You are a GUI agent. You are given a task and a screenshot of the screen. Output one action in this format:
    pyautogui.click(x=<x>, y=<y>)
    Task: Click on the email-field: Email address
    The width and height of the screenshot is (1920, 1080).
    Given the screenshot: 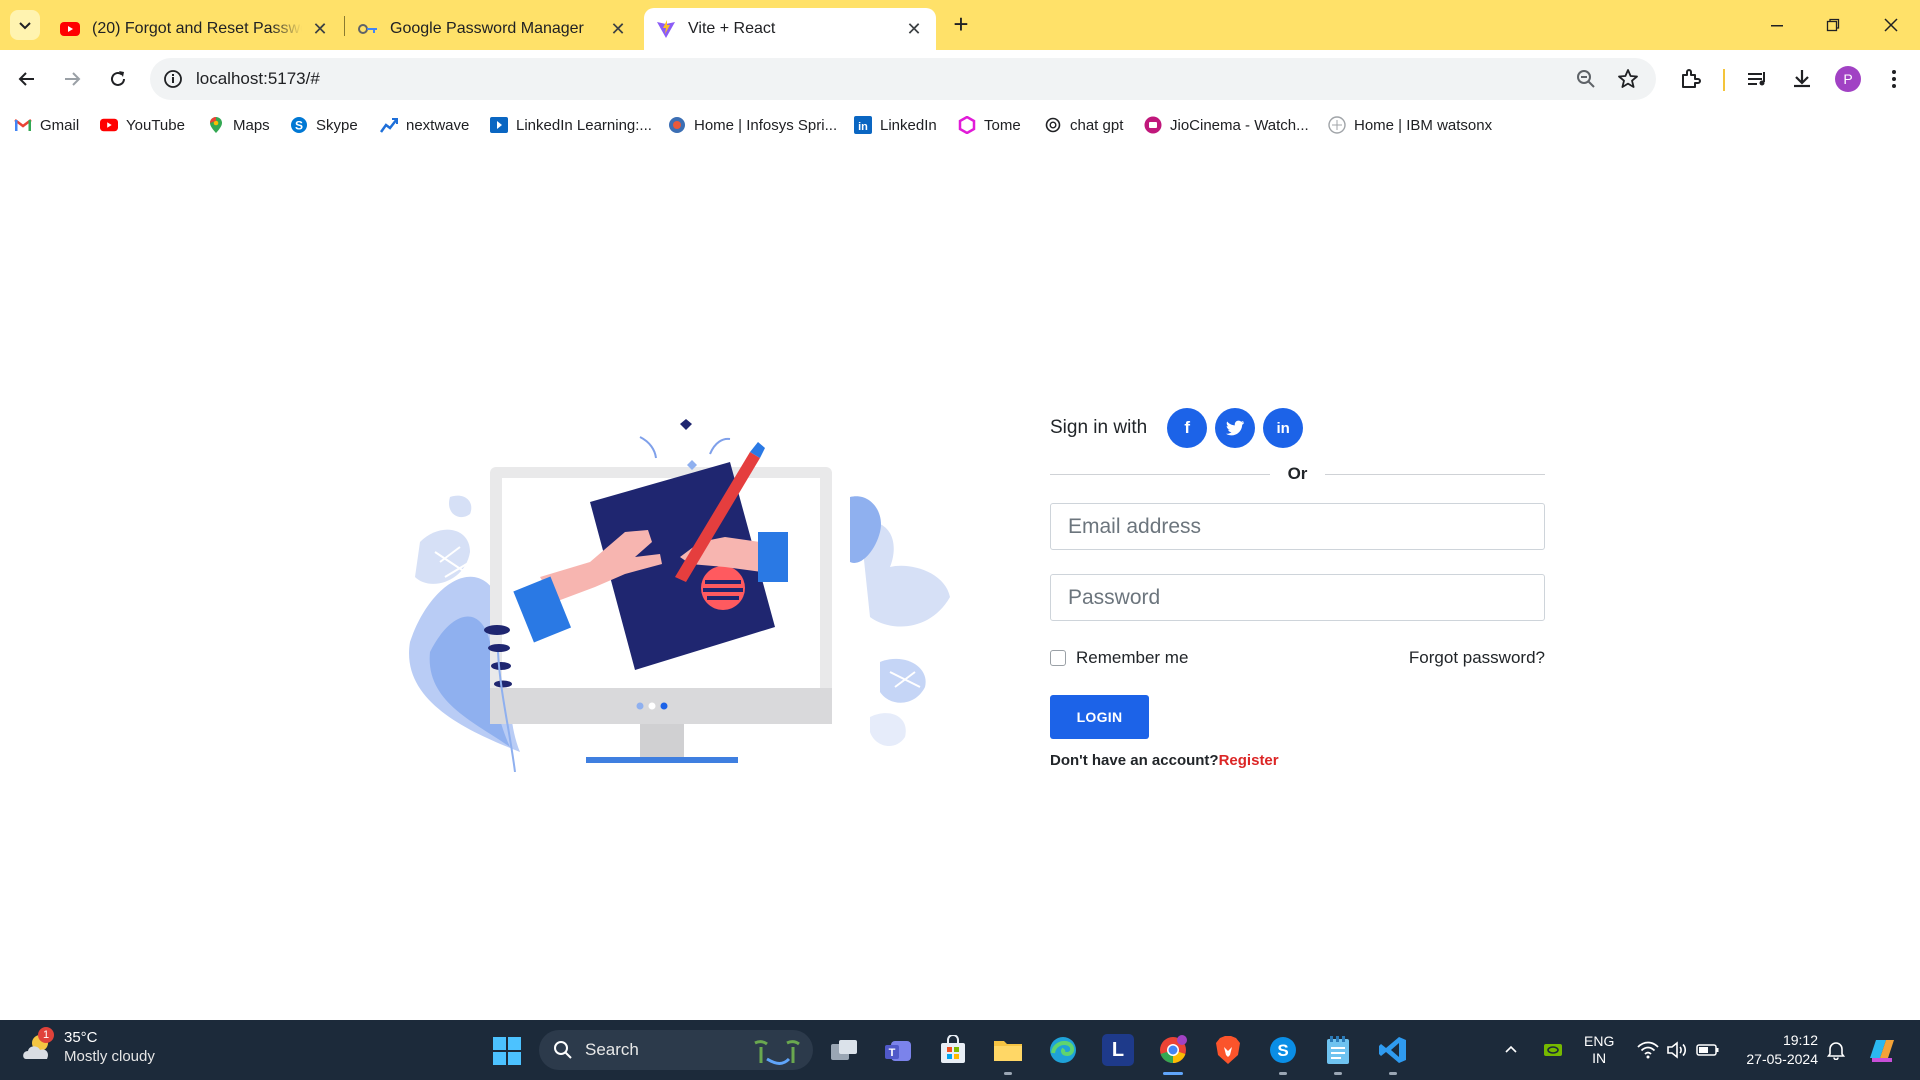 What is the action you would take?
    pyautogui.click(x=1297, y=526)
    